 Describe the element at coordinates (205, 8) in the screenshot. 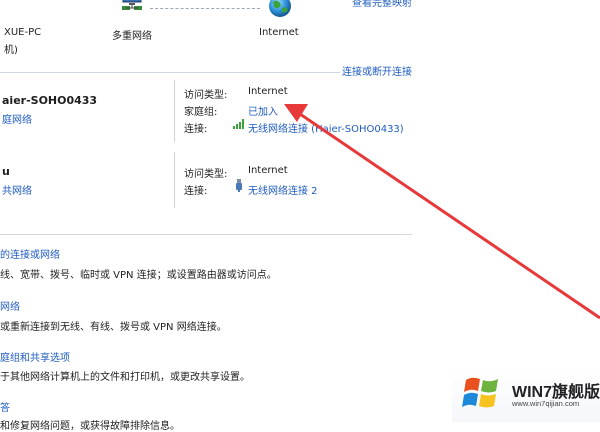

I see `map-connector` at that location.